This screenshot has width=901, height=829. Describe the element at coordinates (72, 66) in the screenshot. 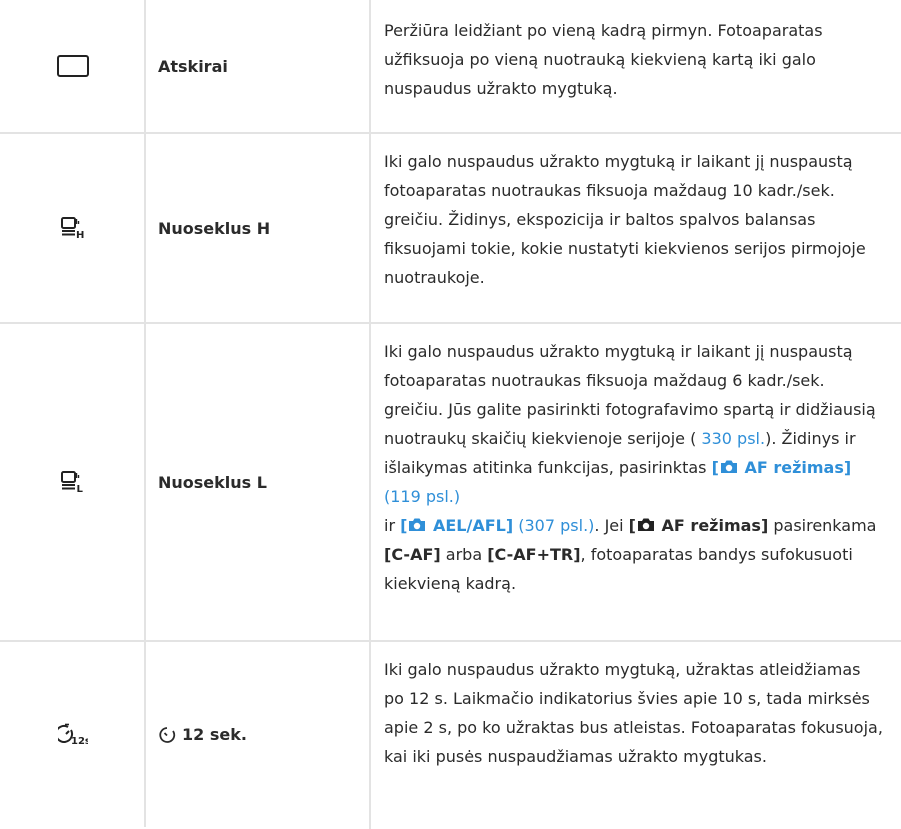

I see `single-frame-icon` at that location.